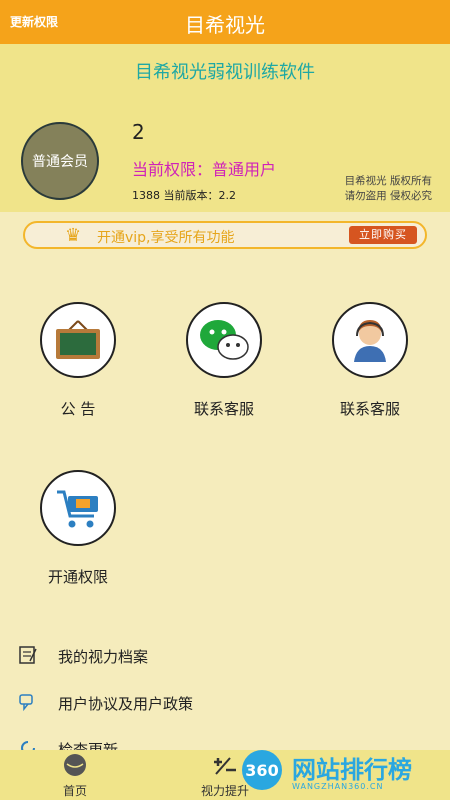  Describe the element at coordinates (225, 25) in the screenshot. I see `page-title: 目希视光` at that location.